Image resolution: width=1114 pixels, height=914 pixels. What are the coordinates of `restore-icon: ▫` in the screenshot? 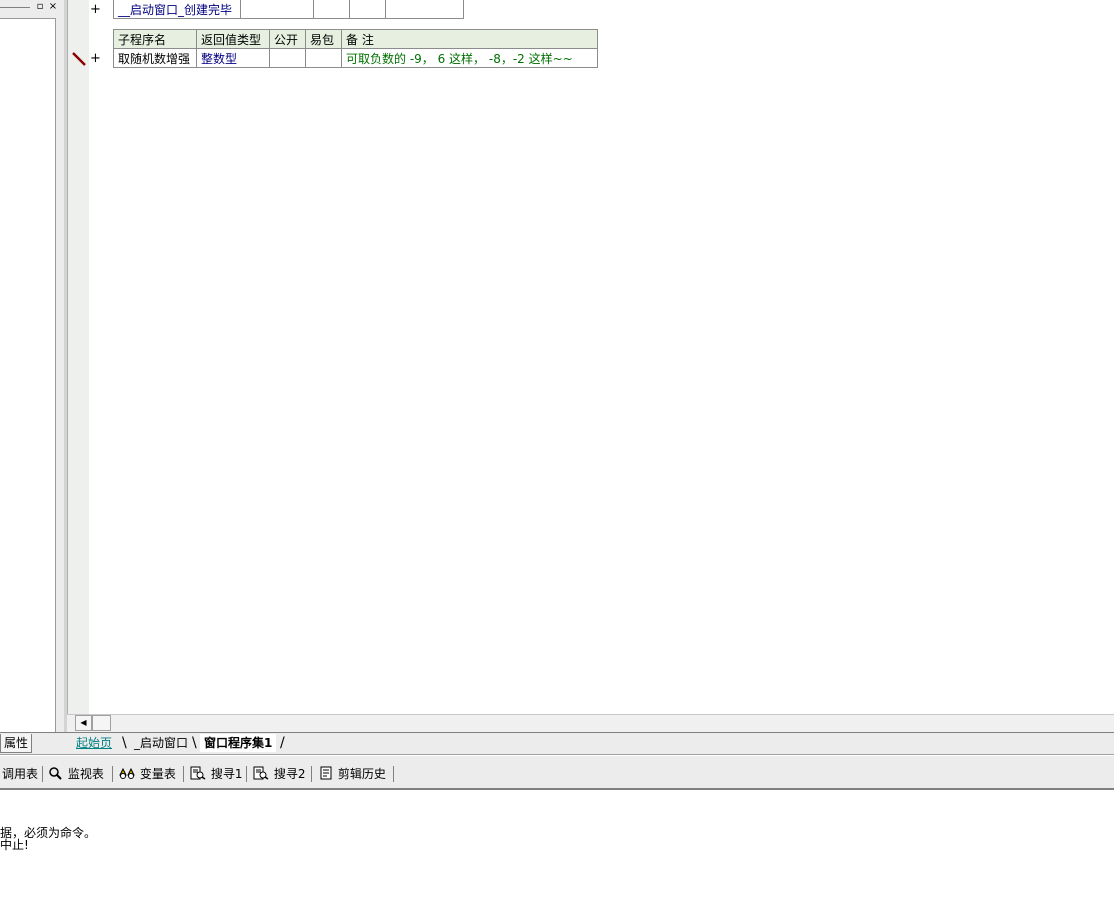 It's located at (40, 7).